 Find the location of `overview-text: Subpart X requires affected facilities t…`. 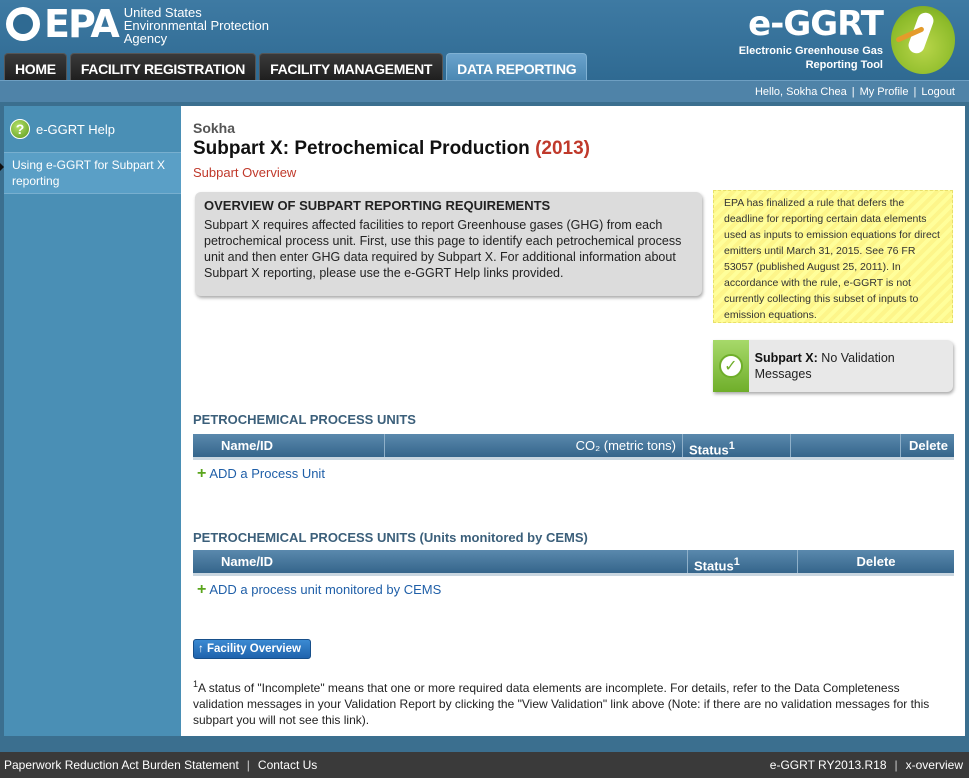

overview-text: Subpart X requires affected facilities t… is located at coordinates (443, 249).